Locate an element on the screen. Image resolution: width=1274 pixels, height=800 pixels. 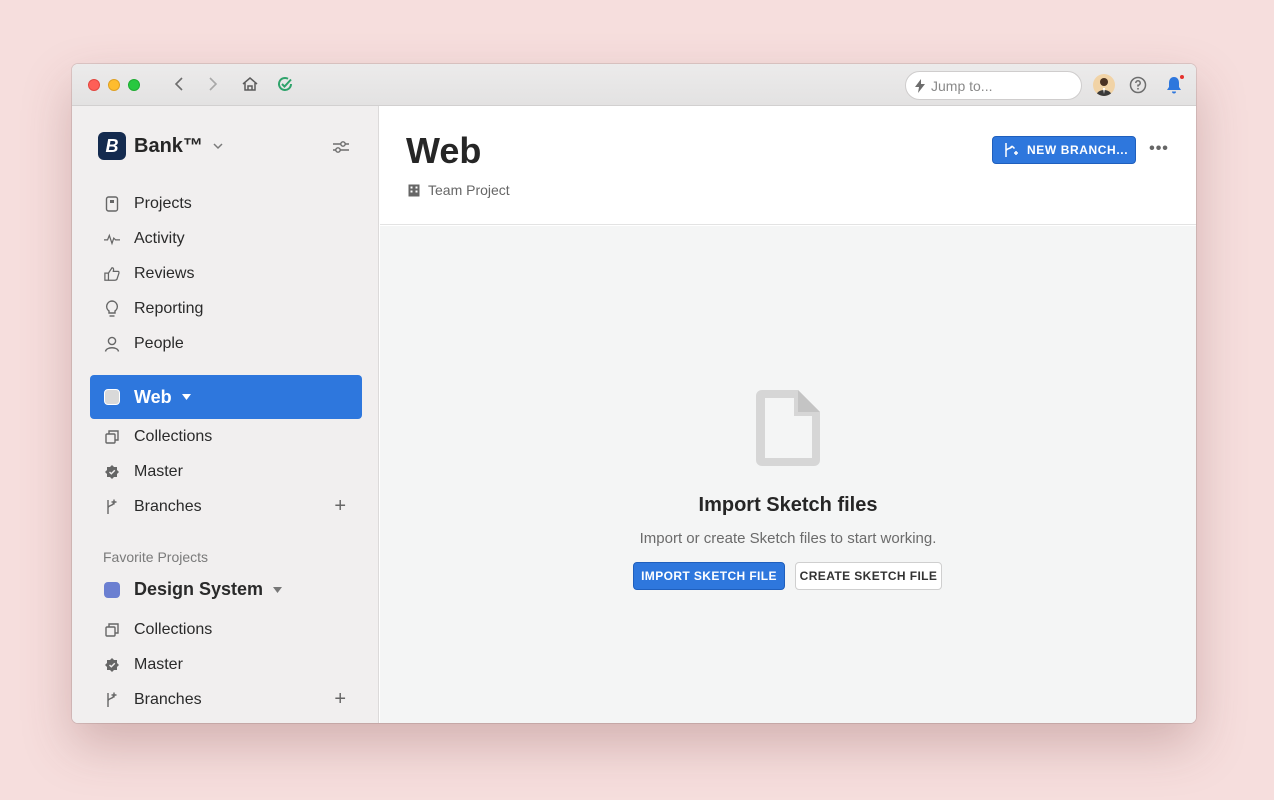
help-button is located at coordinates (1138, 85).